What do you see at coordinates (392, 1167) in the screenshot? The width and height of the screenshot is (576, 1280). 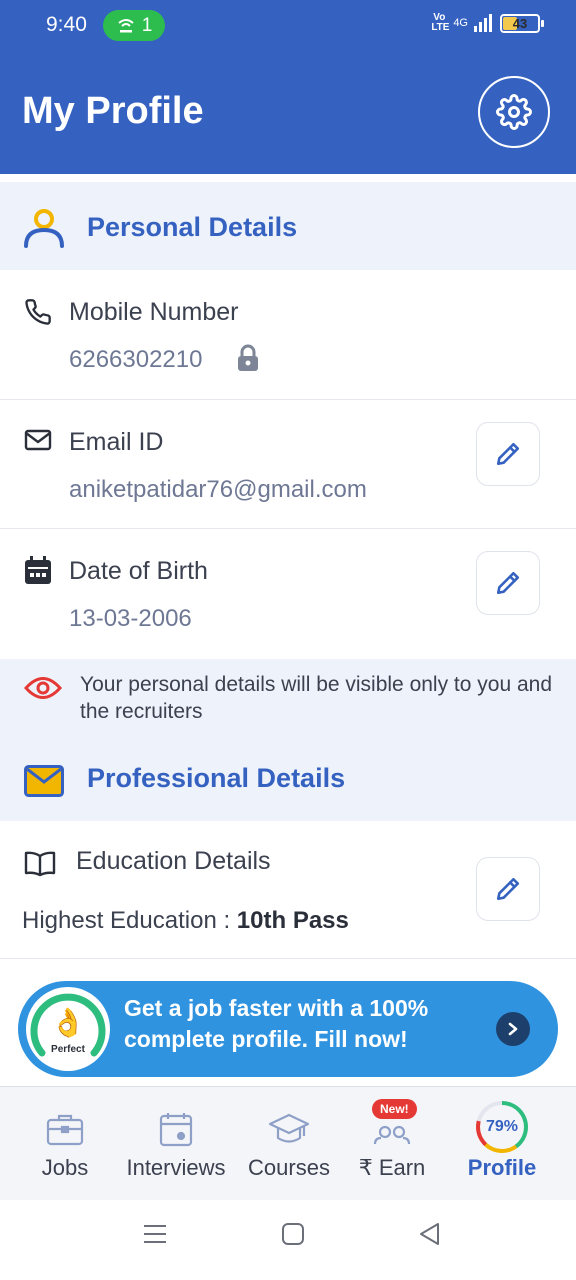 I see `nav-label: ₹ Earn` at bounding box center [392, 1167].